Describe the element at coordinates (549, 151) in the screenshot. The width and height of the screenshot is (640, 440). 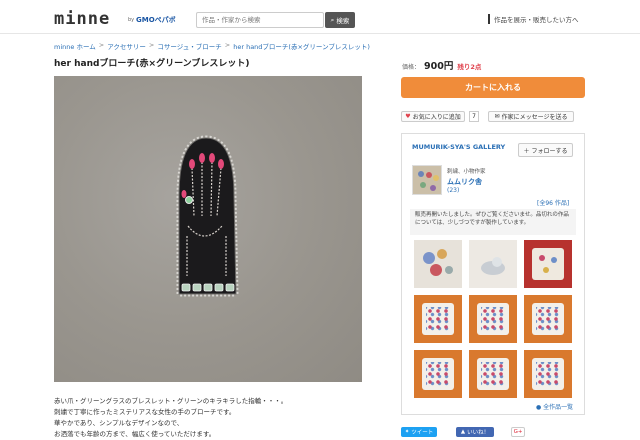
I see `follow-label: フォローする` at that location.